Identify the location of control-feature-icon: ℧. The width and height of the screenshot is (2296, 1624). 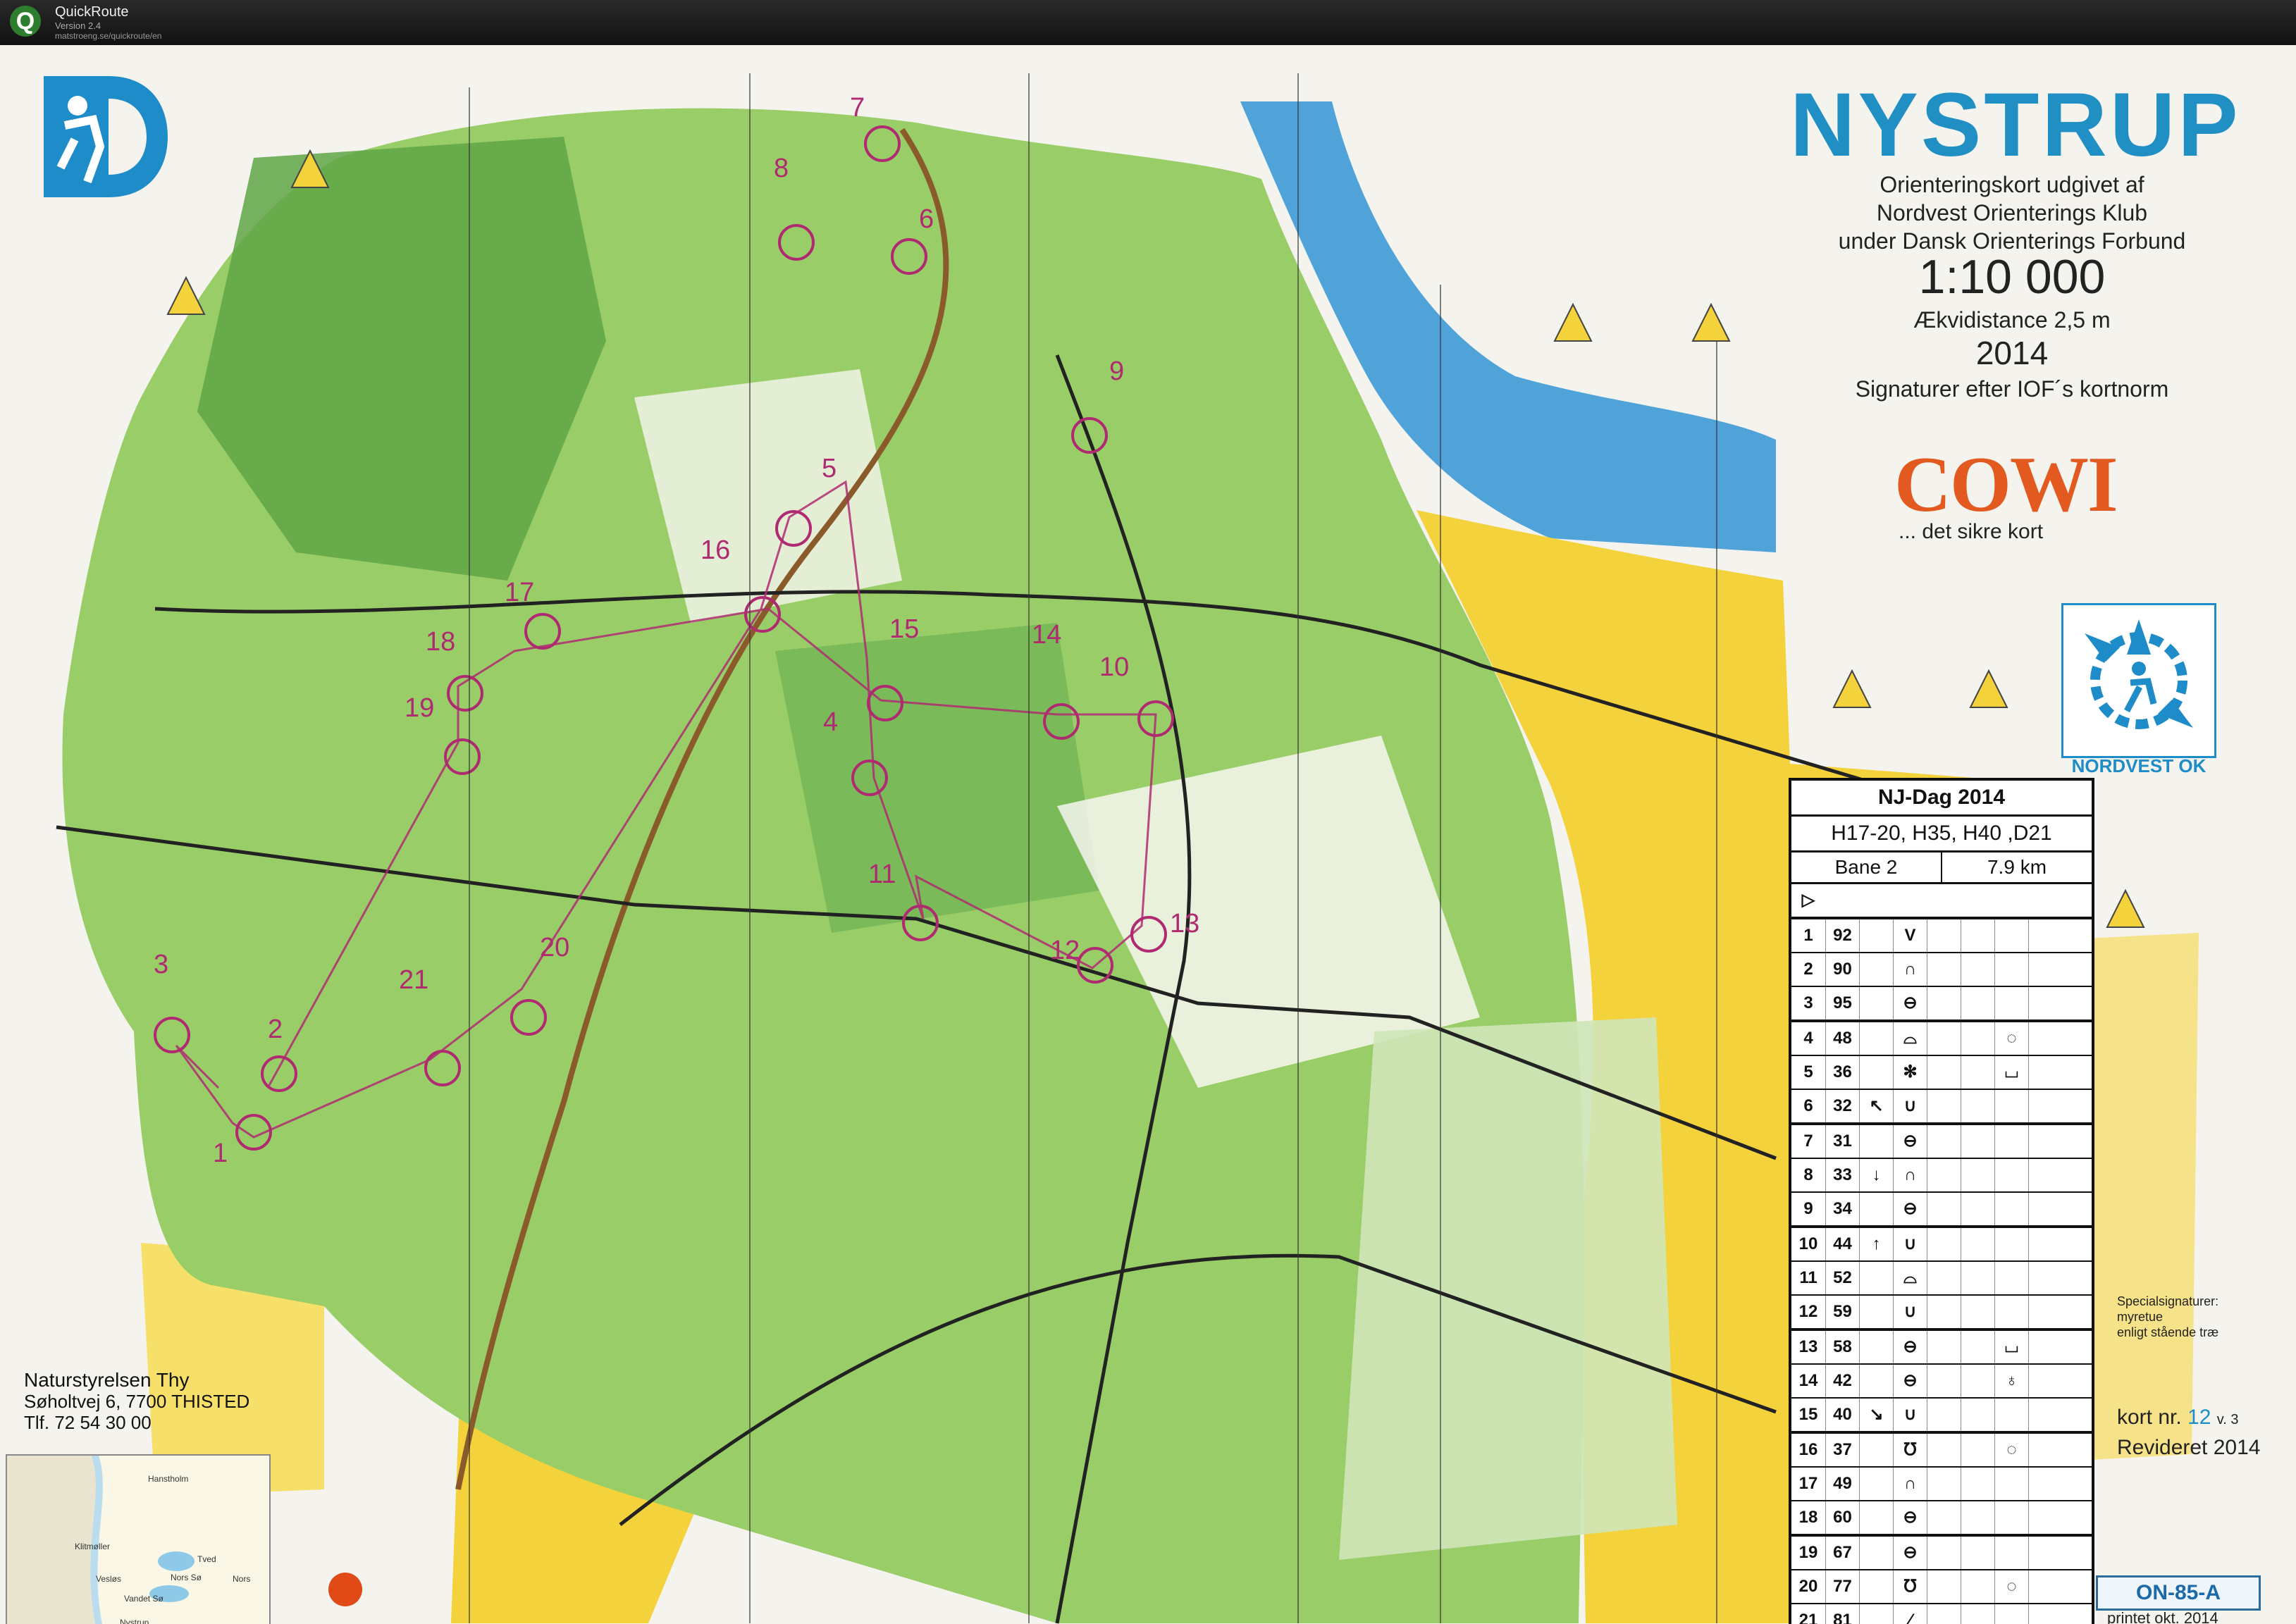
(1910, 1586).